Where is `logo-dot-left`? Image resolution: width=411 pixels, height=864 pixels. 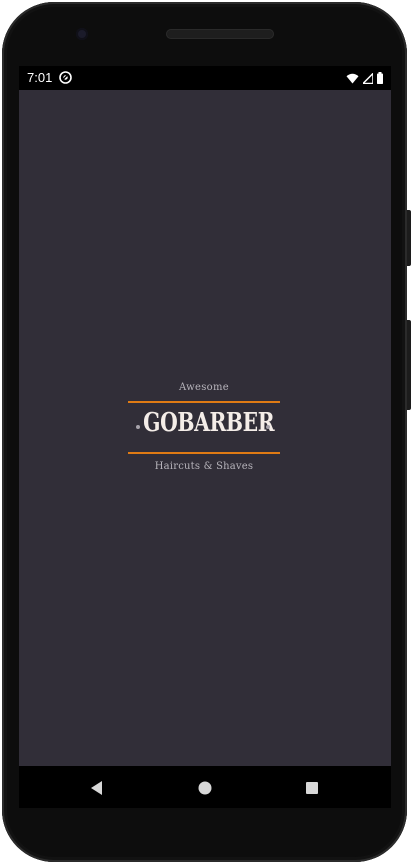 logo-dot-left is located at coordinates (138, 427).